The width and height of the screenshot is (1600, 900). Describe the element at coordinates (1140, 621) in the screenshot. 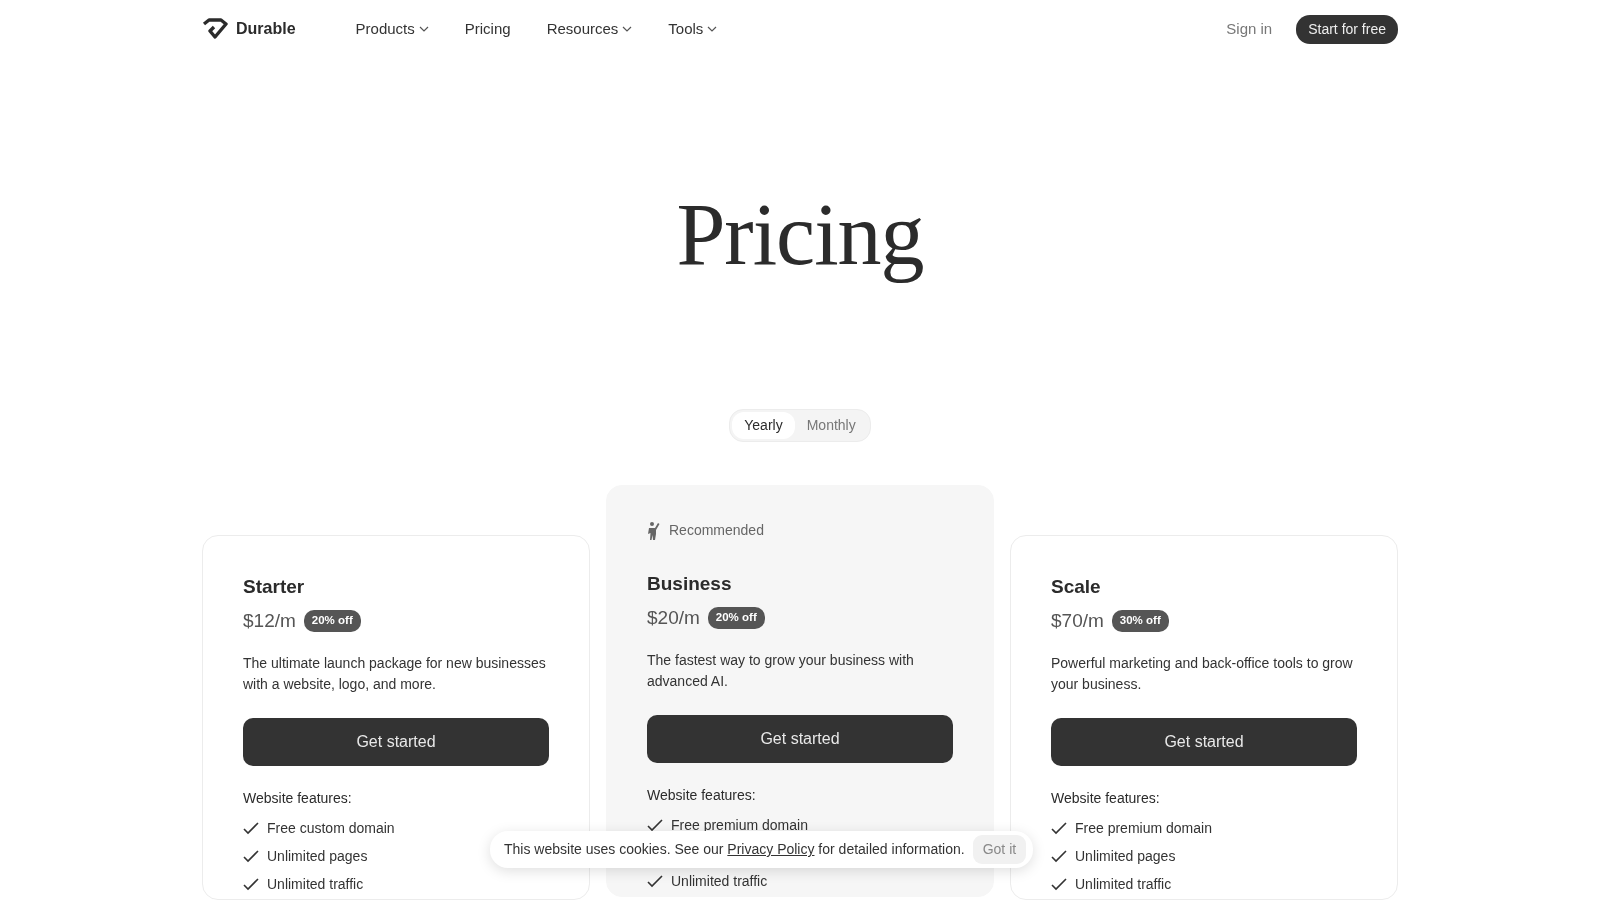

I see `discount-badge: 30% off` at that location.